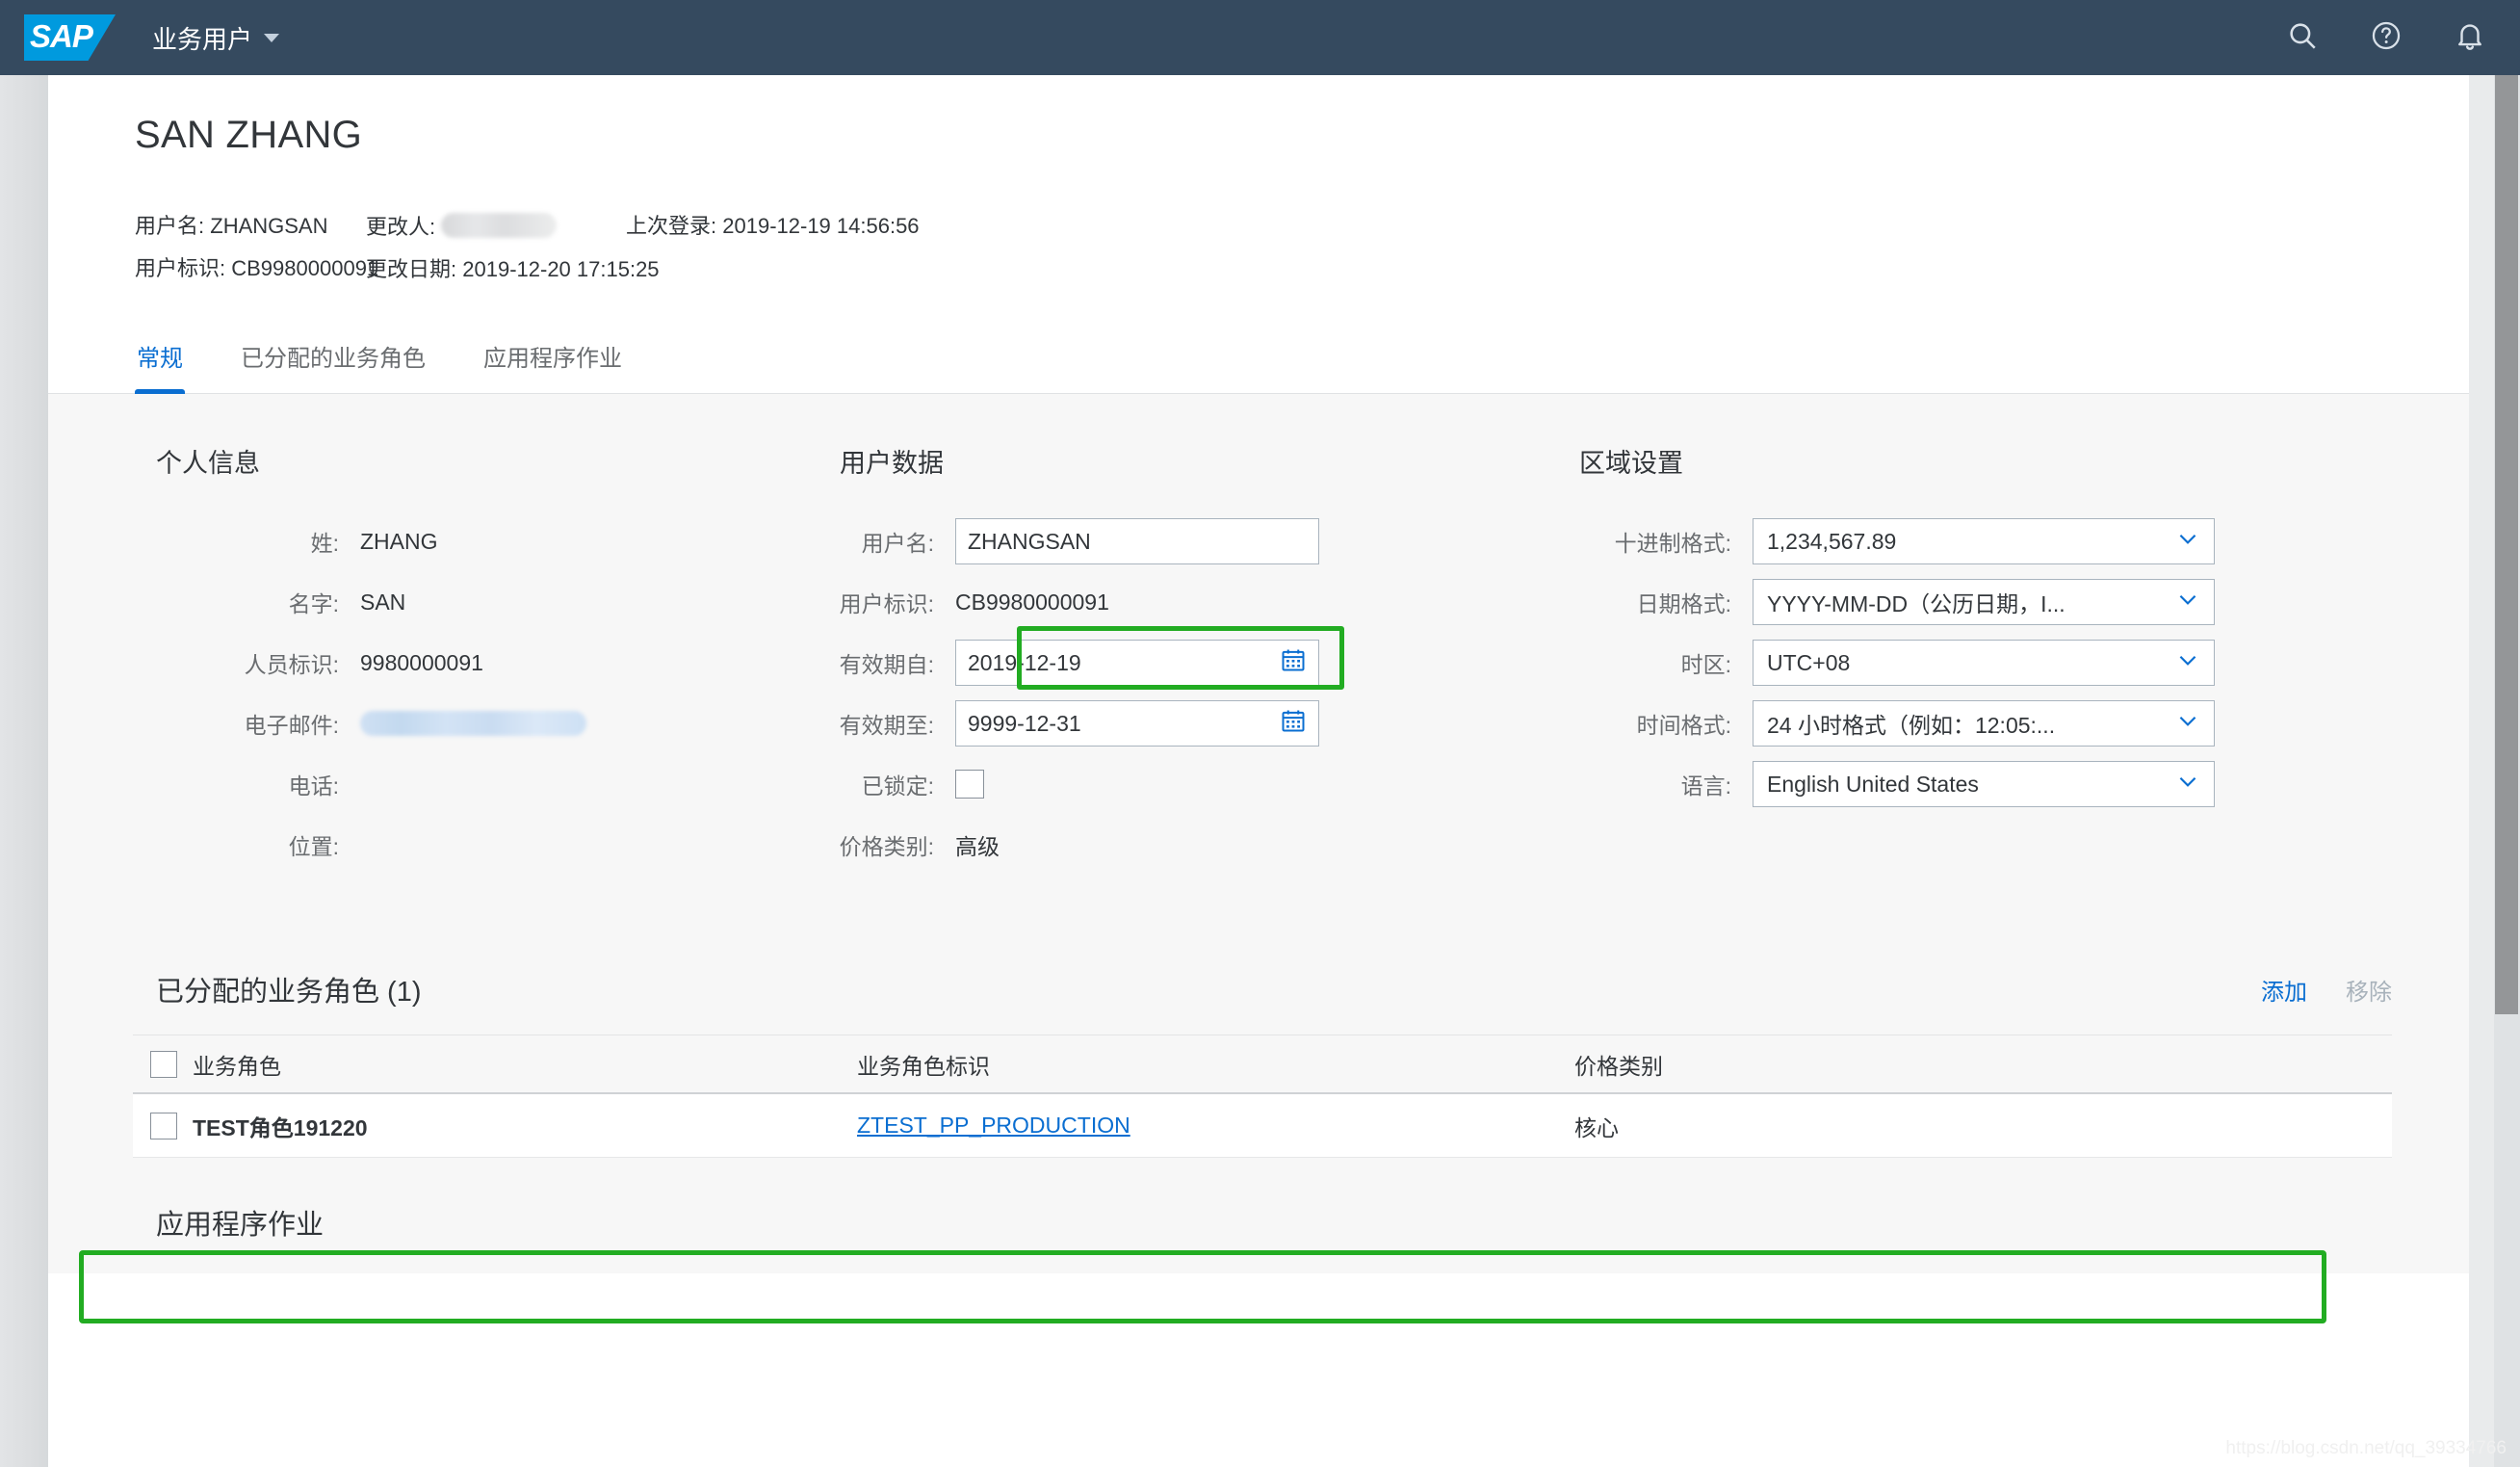  What do you see at coordinates (1259, 364) in the screenshot?
I see `tab-bar: 常规 已分配的业务角色 应用程序作业` at bounding box center [1259, 364].